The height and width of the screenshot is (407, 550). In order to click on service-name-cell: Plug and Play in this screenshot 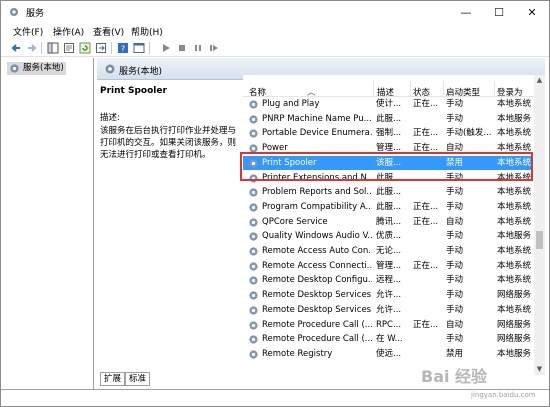, I will do `click(310, 104)`.